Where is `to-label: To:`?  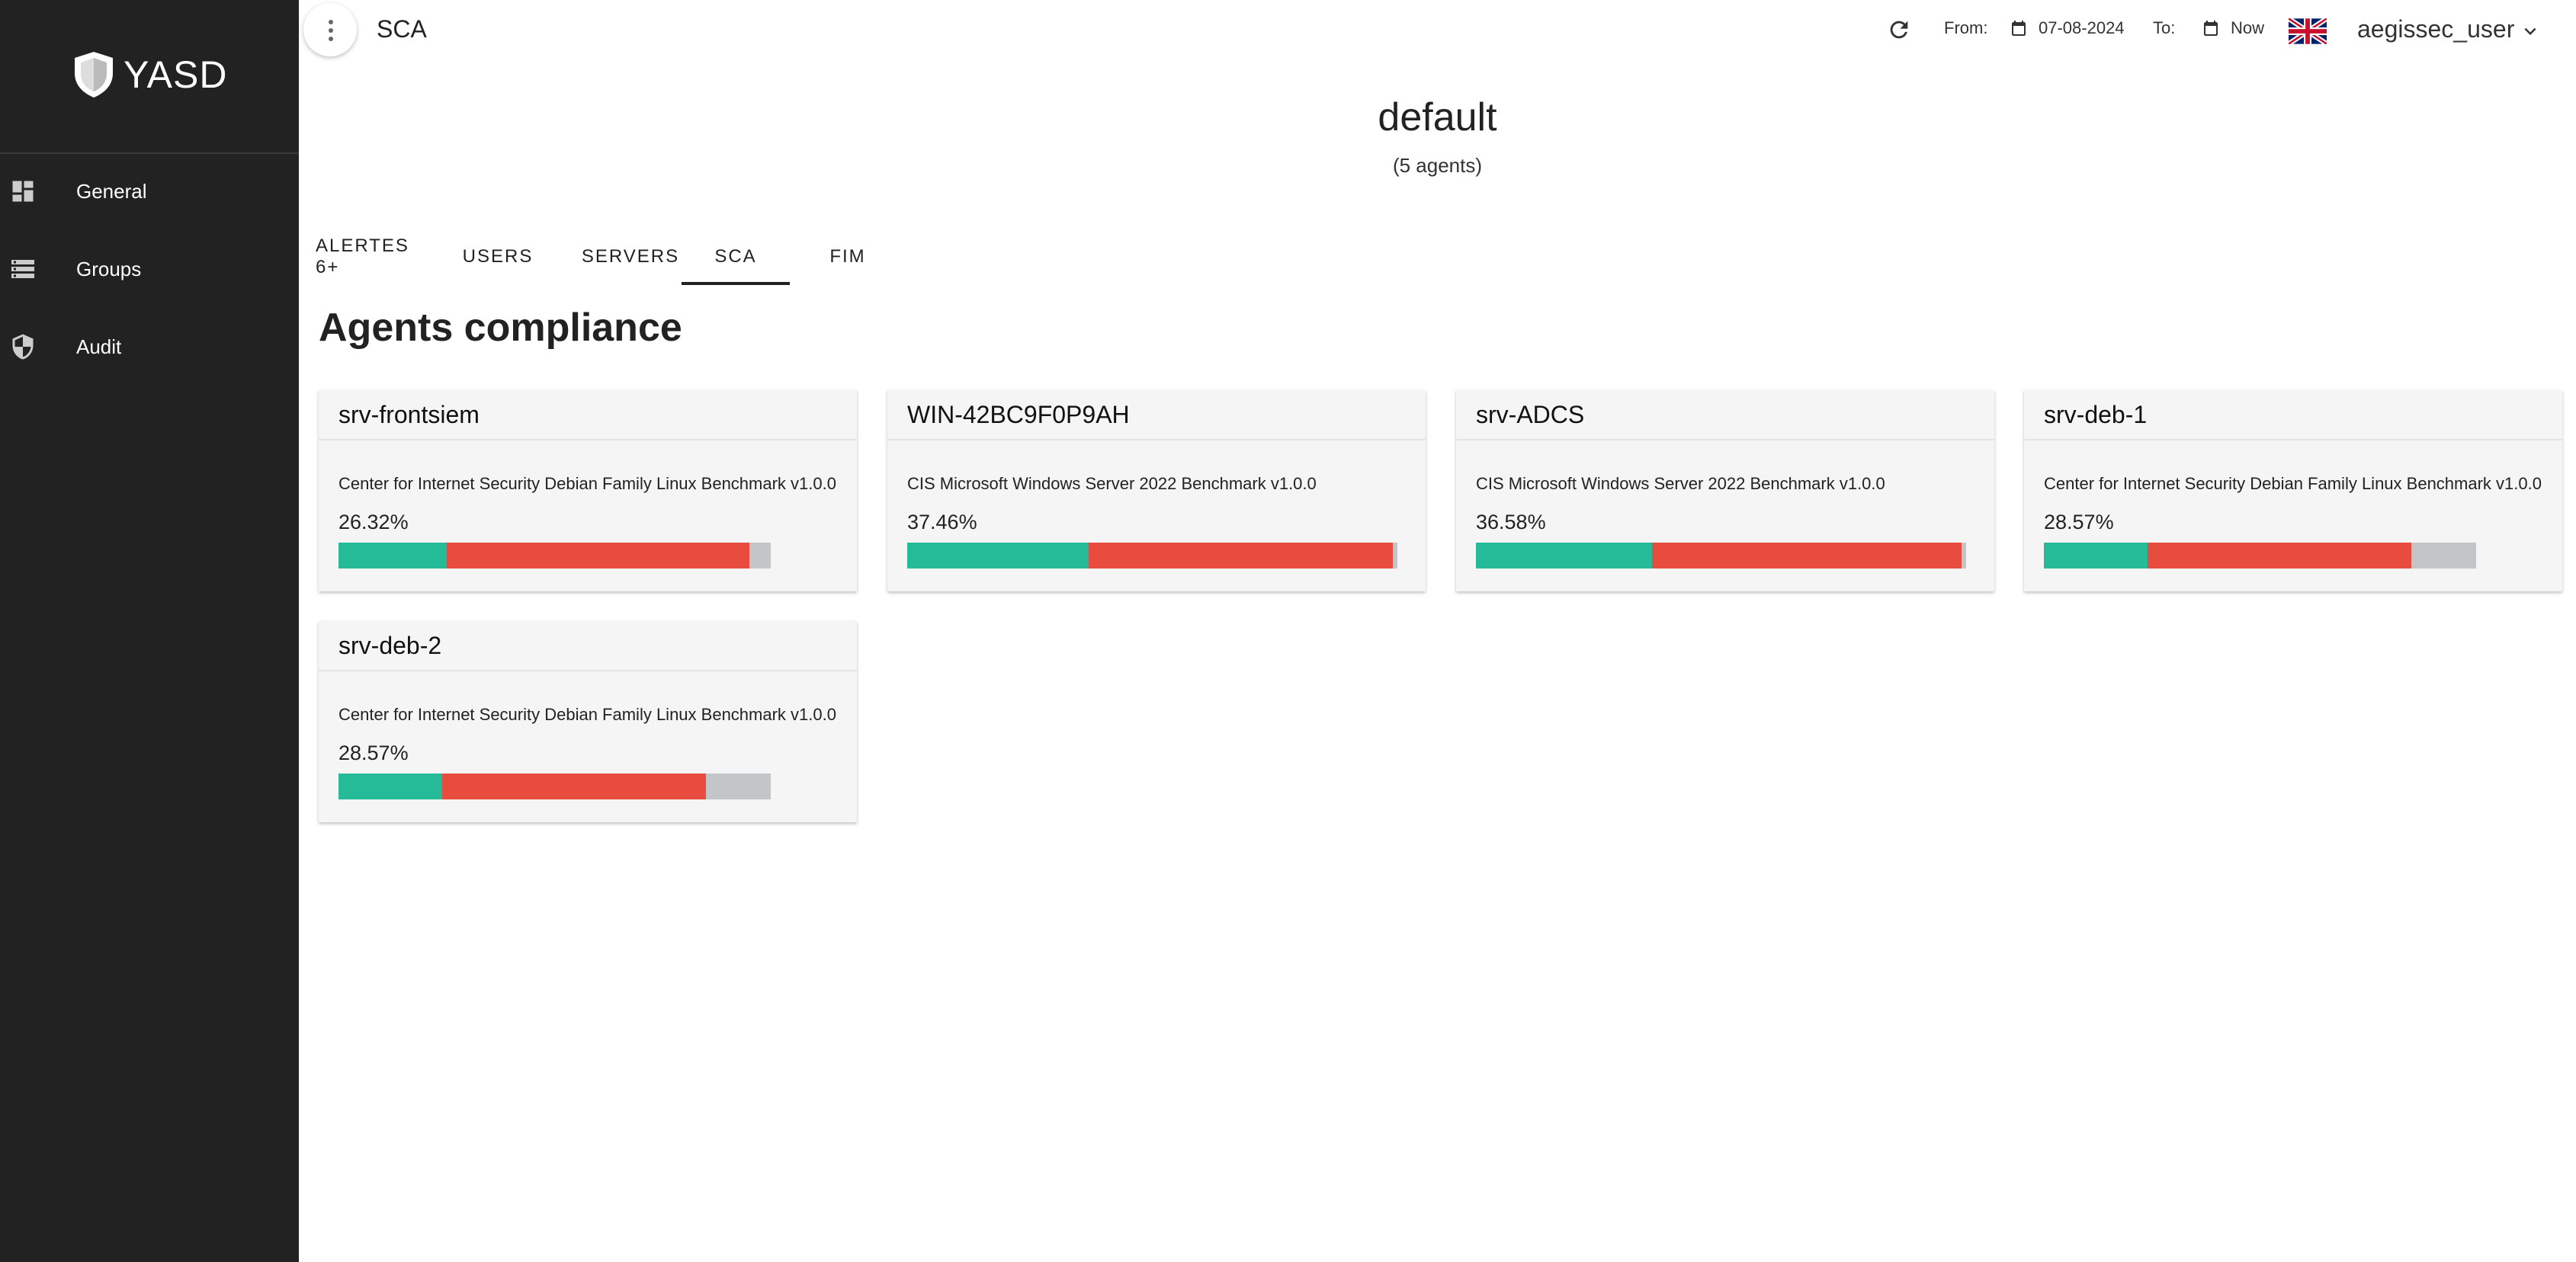
to-label: To: is located at coordinates (2164, 27).